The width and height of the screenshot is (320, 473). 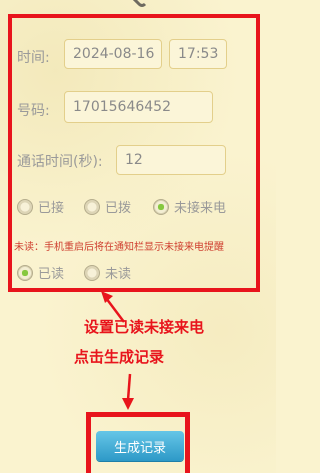 What do you see at coordinates (140, 446) in the screenshot?
I see `generate-record-button: 生成记录` at bounding box center [140, 446].